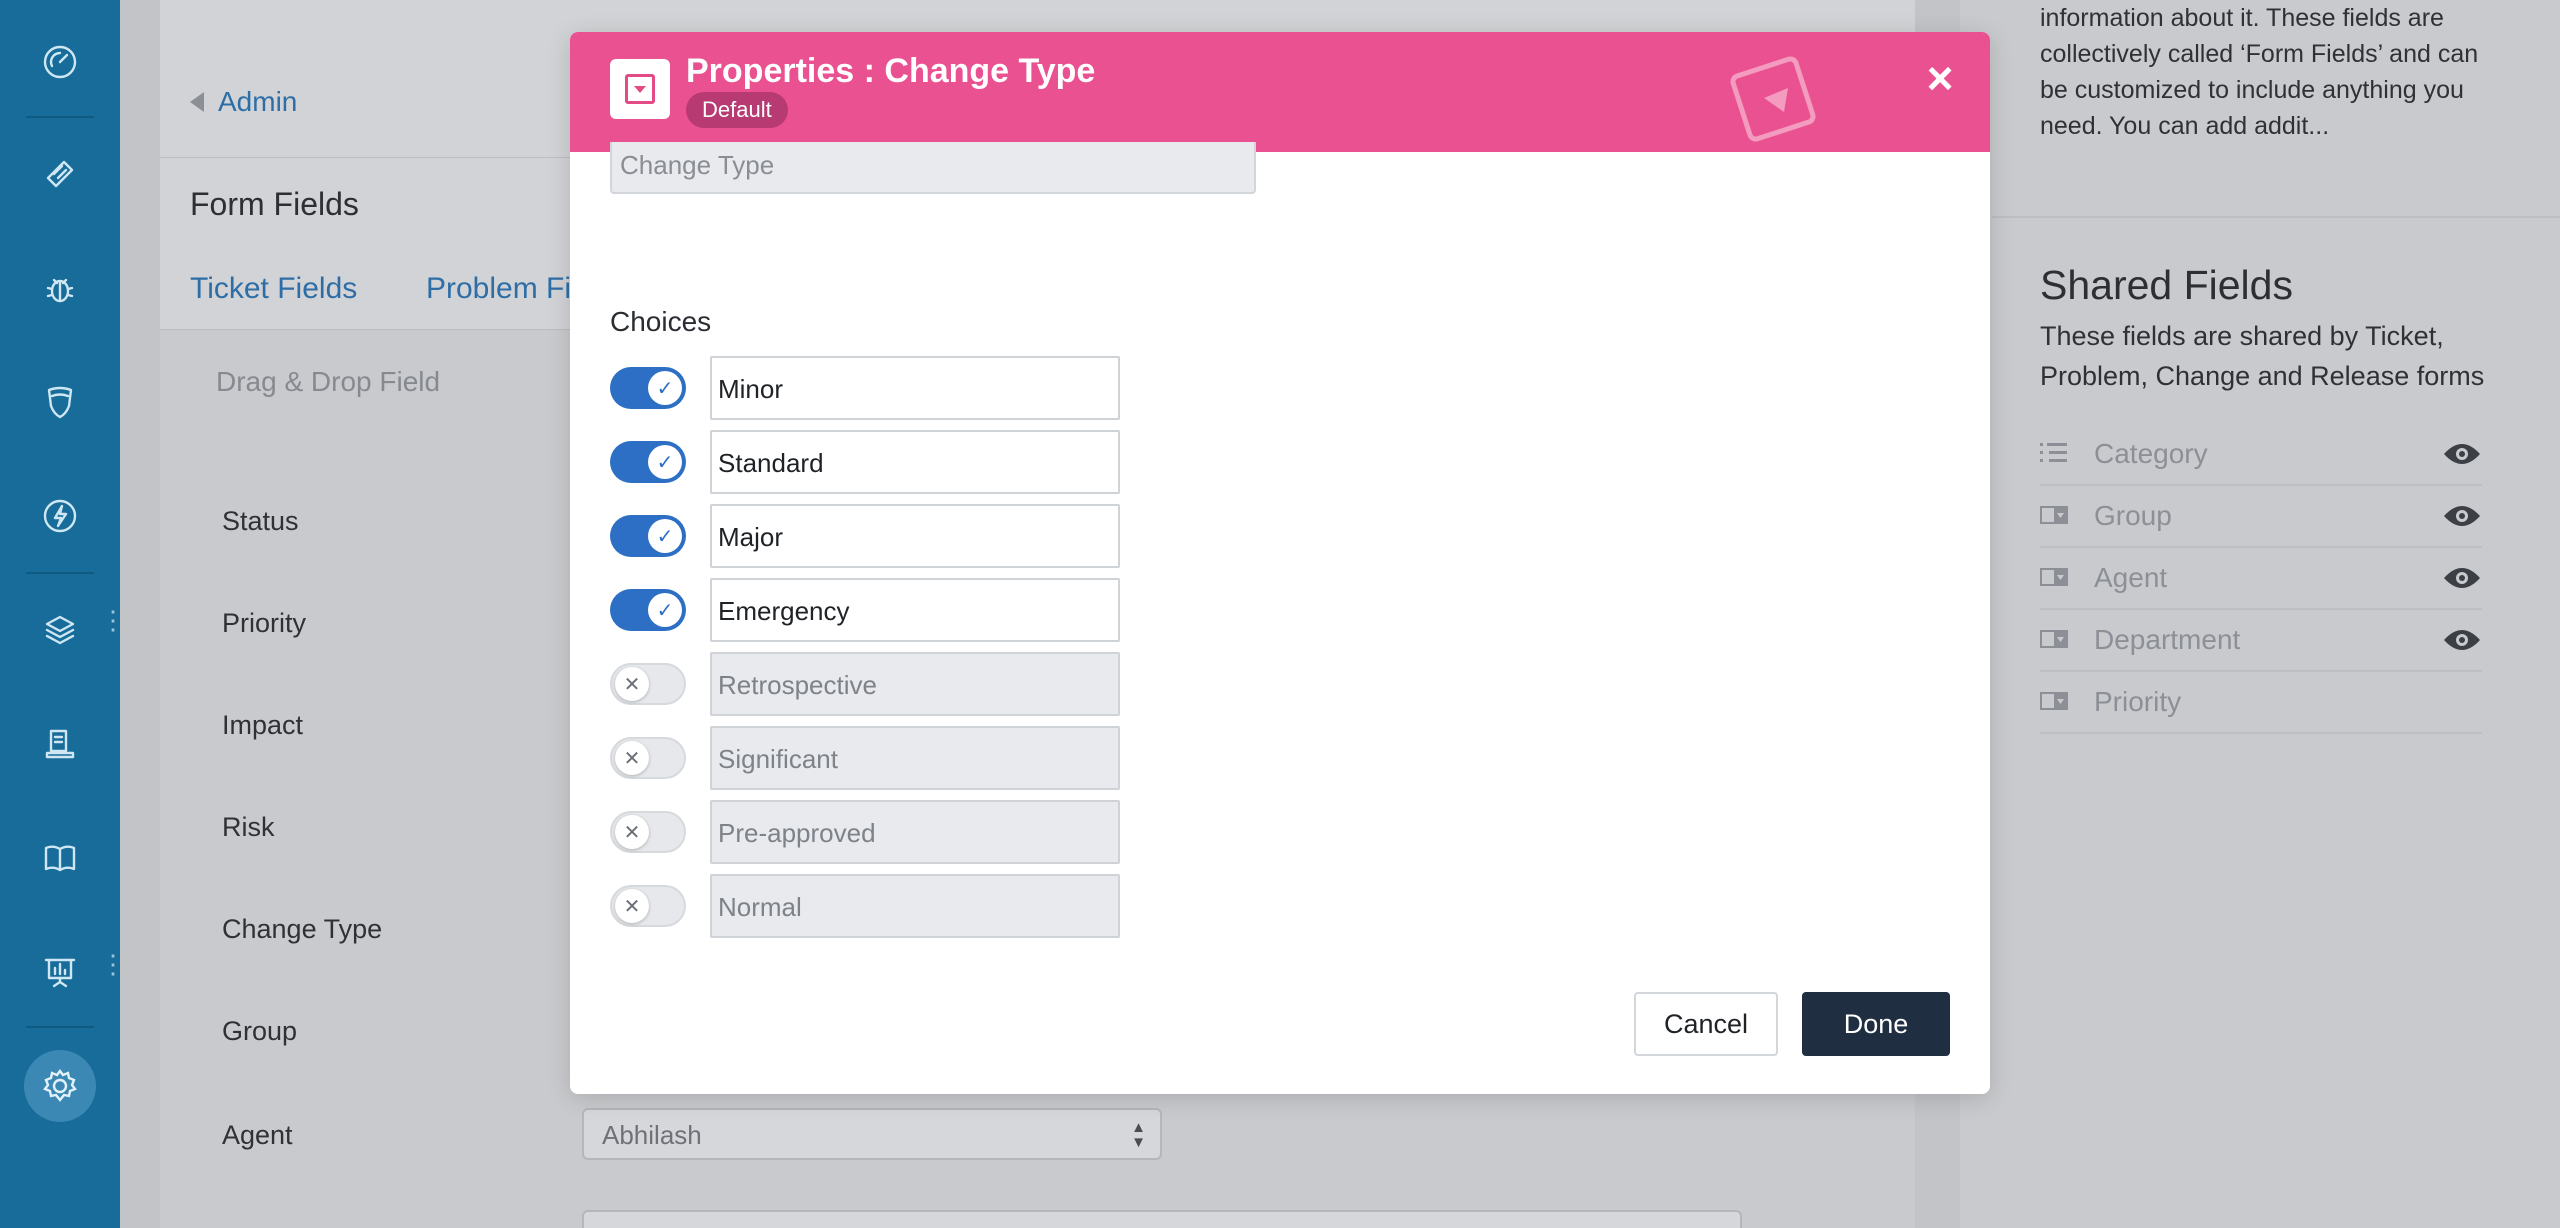  What do you see at coordinates (60, 1086) in the screenshot?
I see `settings-icon` at bounding box center [60, 1086].